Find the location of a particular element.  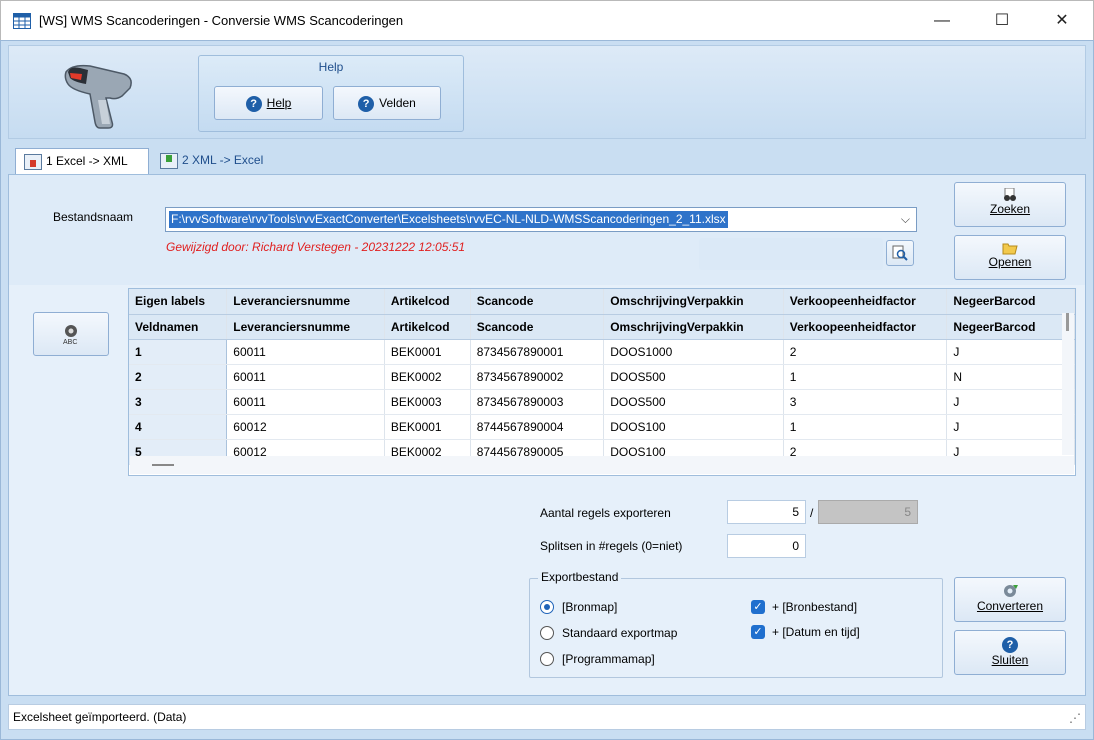

radio-program-folder-label: [Programmamap] is located at coordinates (608, 659).